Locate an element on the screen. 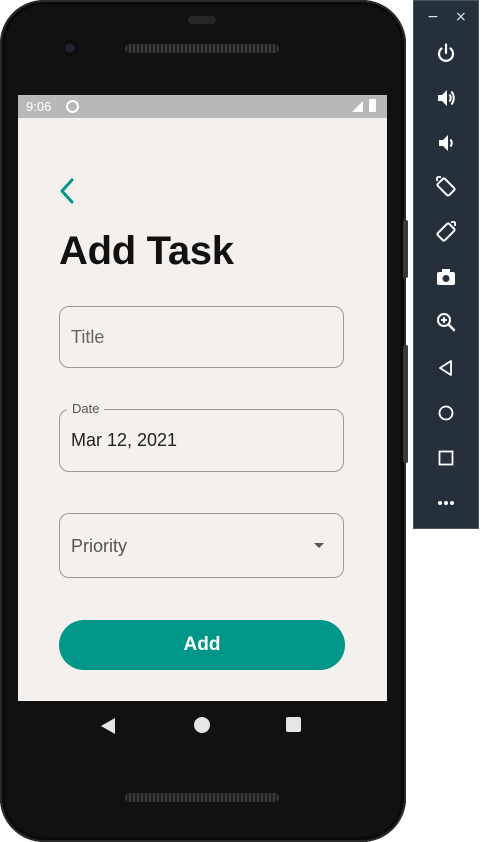  back-icon is located at coordinates (446, 368).